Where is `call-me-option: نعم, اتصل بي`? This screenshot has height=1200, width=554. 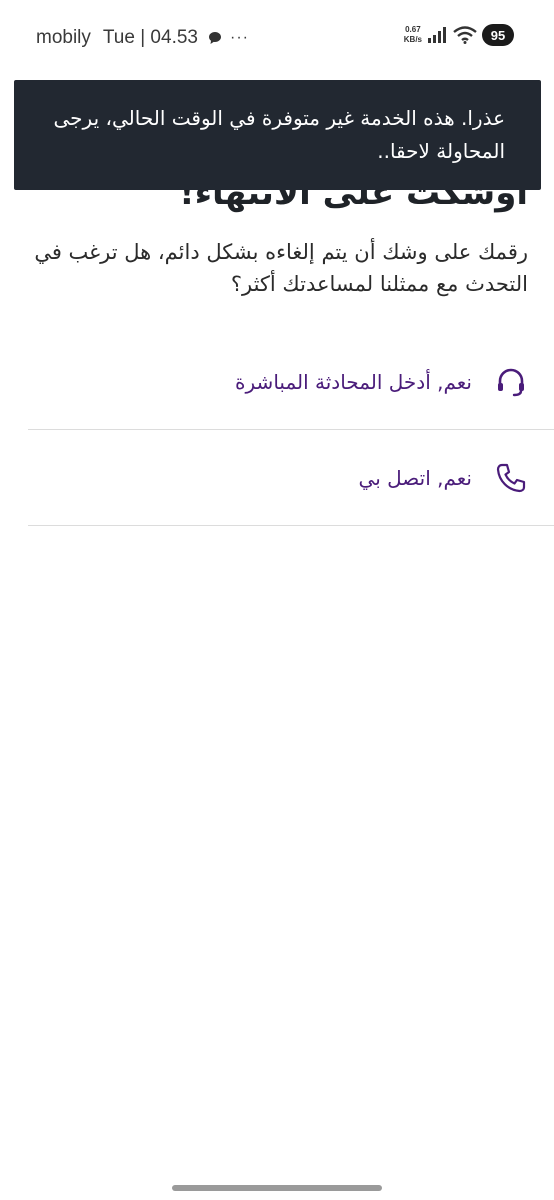 call-me-option: نعم, اتصل بي is located at coordinates (291, 478).